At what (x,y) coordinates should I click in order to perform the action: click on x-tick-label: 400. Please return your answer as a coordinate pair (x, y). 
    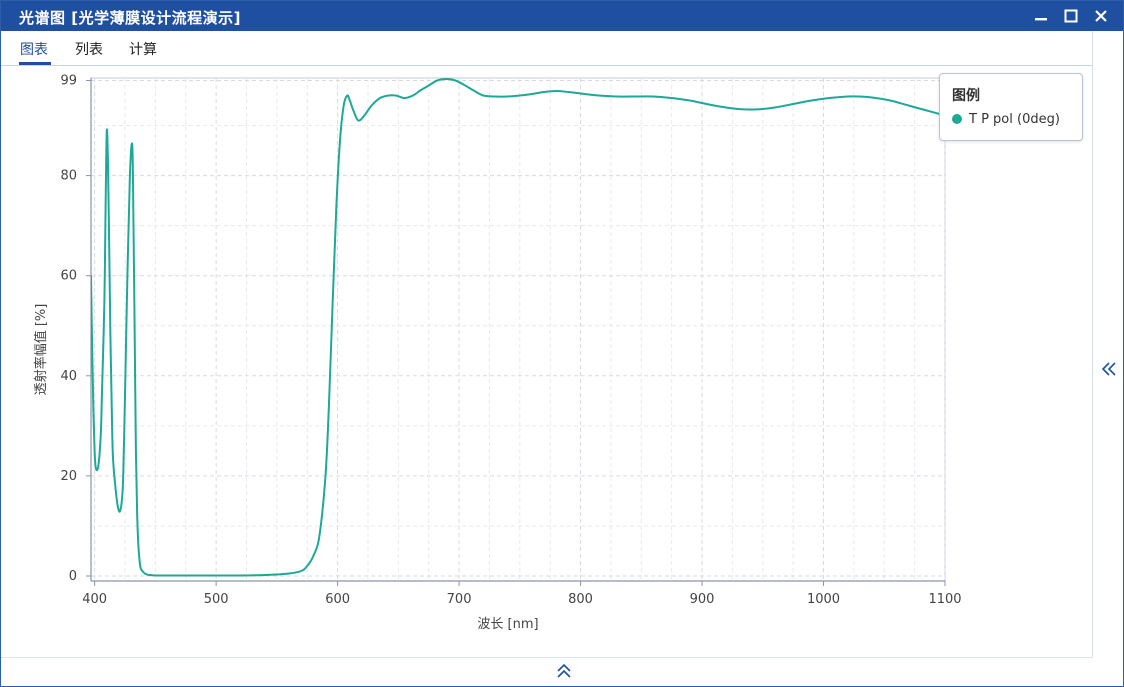
    Looking at the image, I should click on (94, 599).